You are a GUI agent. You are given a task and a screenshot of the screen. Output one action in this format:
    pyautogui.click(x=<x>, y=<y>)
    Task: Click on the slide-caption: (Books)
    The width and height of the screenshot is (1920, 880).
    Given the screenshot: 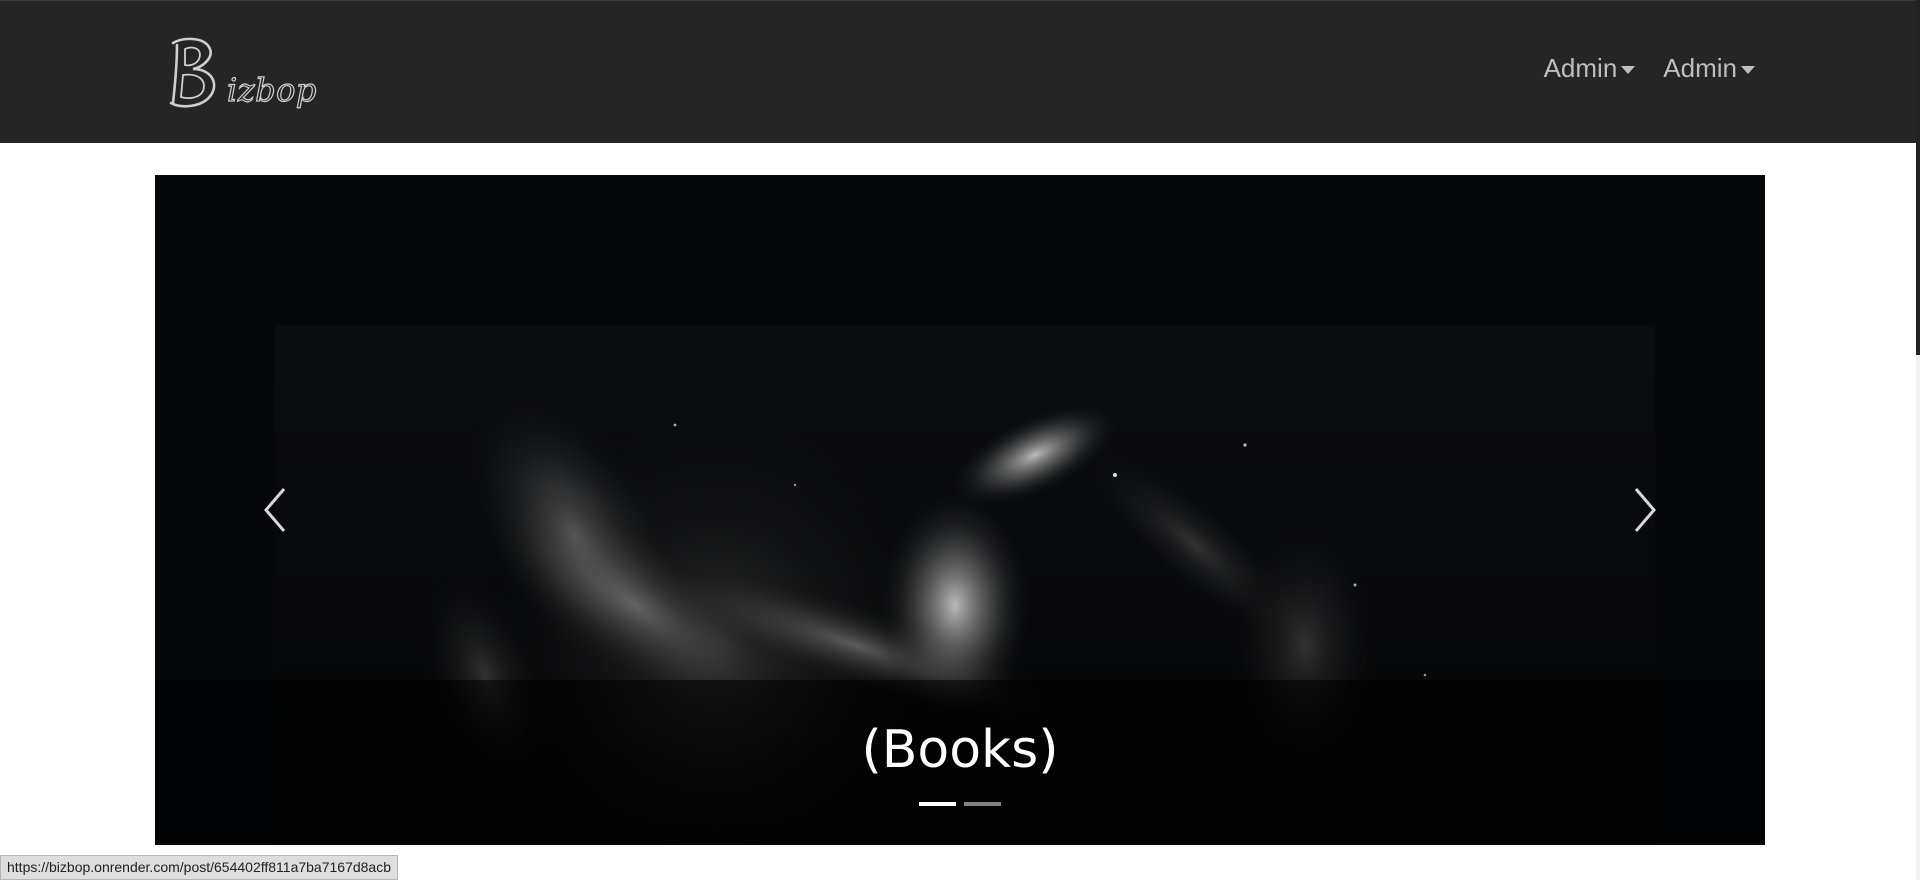 What is the action you would take?
    pyautogui.click(x=960, y=750)
    